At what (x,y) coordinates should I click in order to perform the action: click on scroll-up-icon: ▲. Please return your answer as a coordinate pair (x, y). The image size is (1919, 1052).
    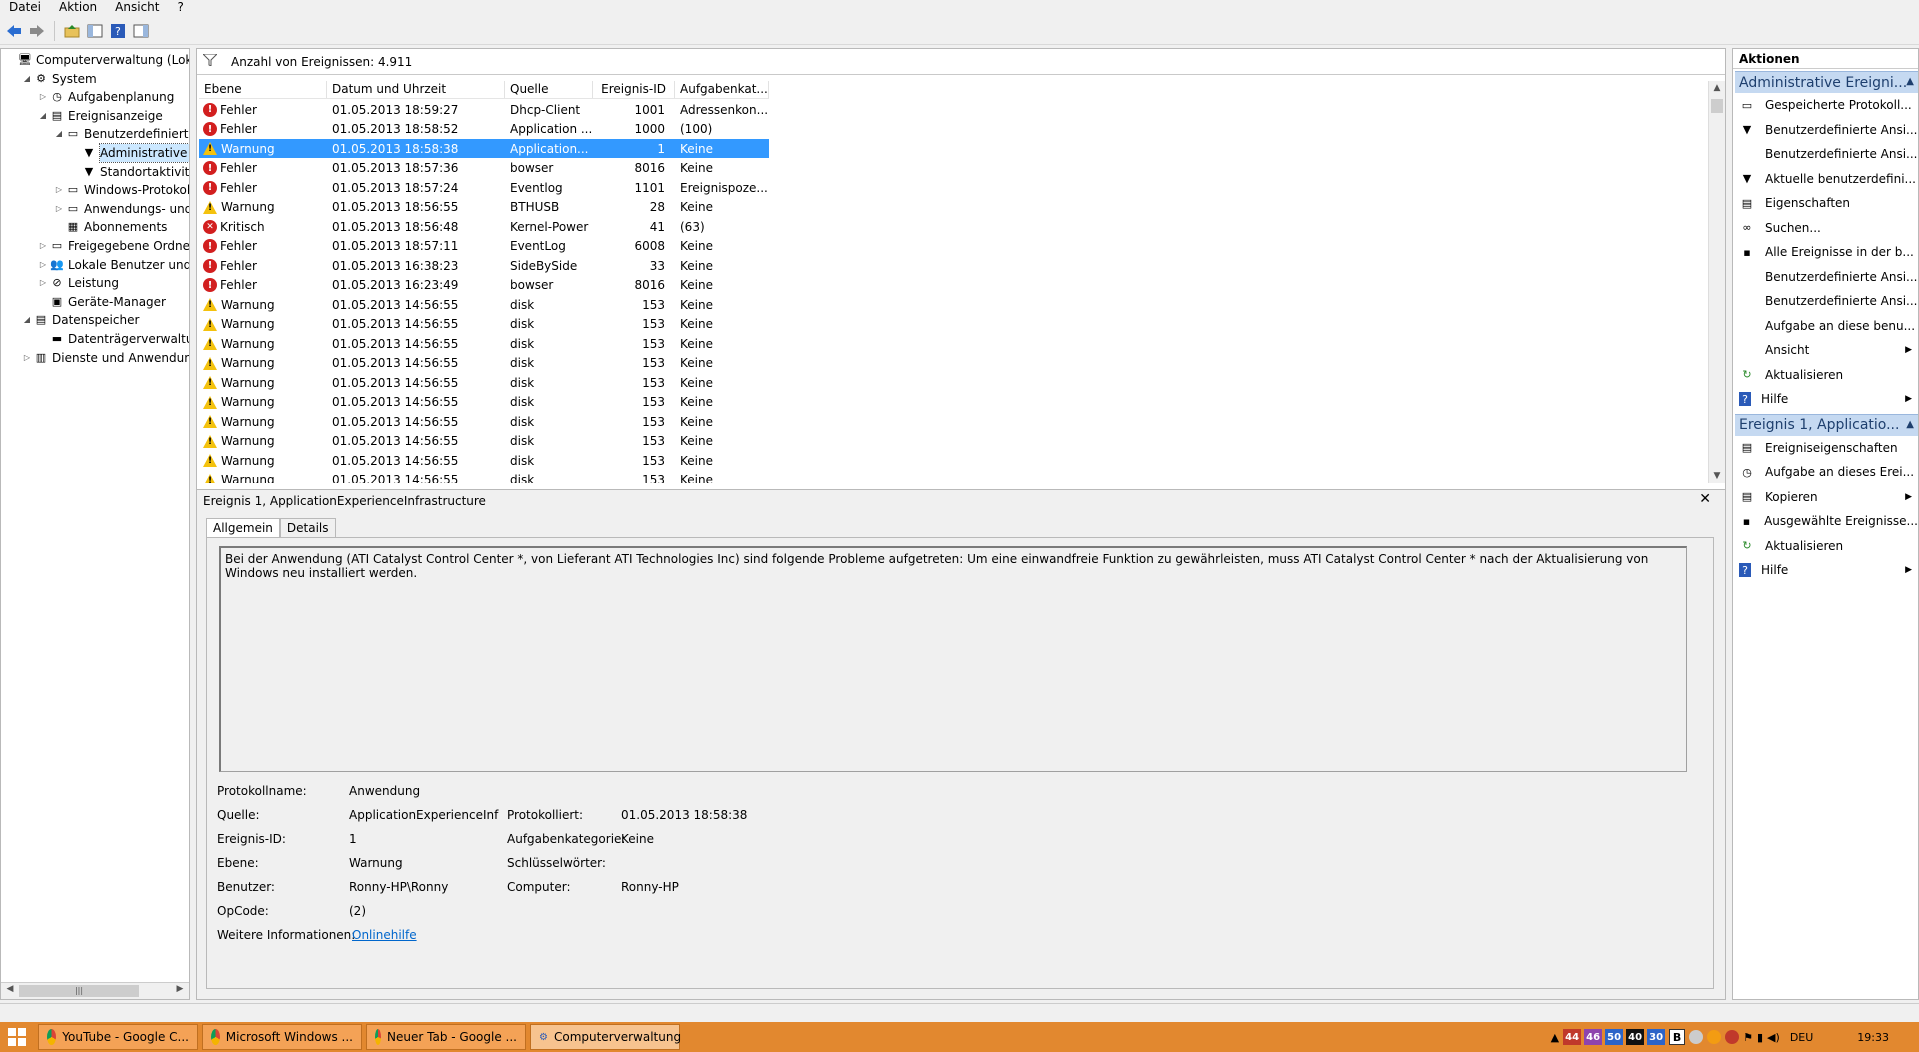
    Looking at the image, I should click on (1717, 88).